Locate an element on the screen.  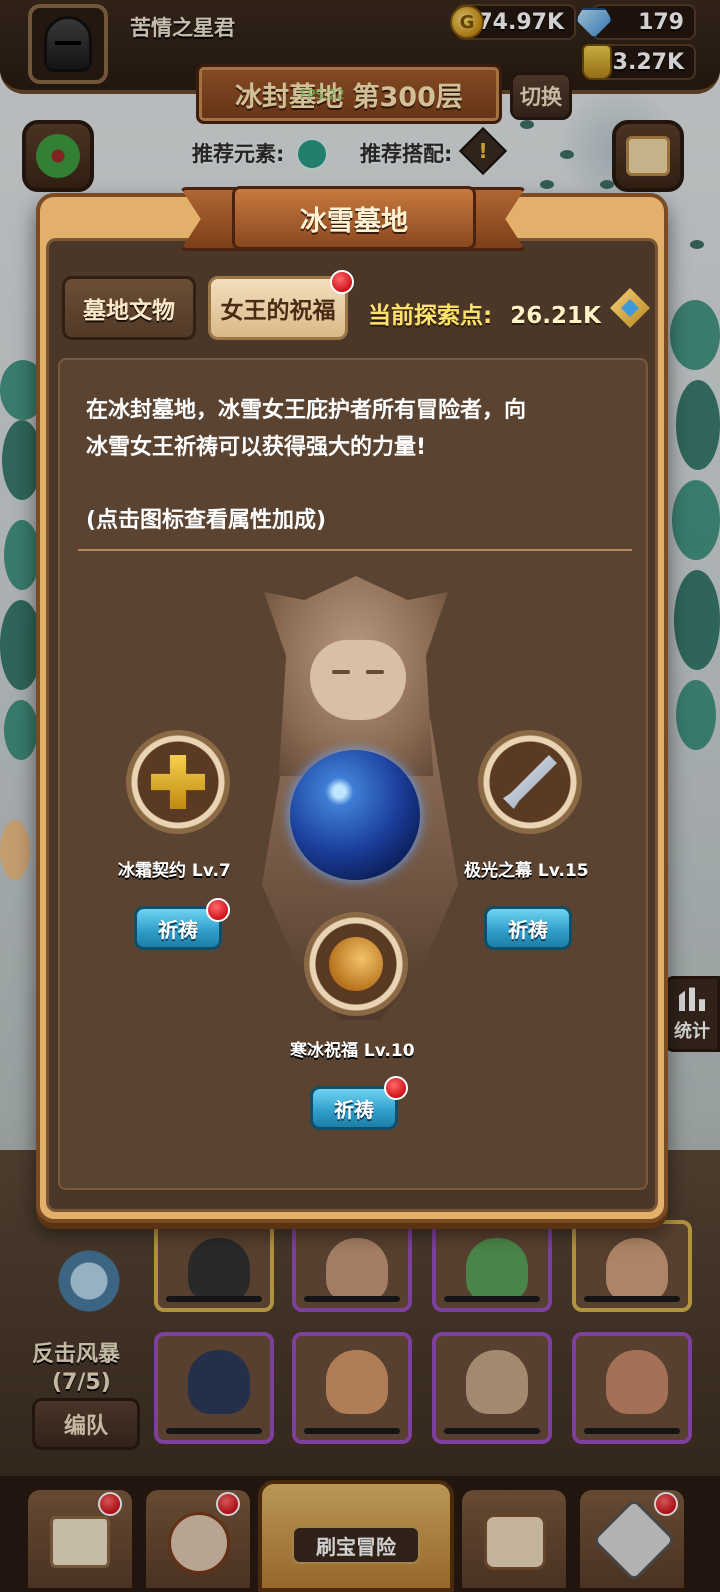
description-line: 冰雪女王祈祷可以获得强大的力量! is located at coordinates (256, 447).